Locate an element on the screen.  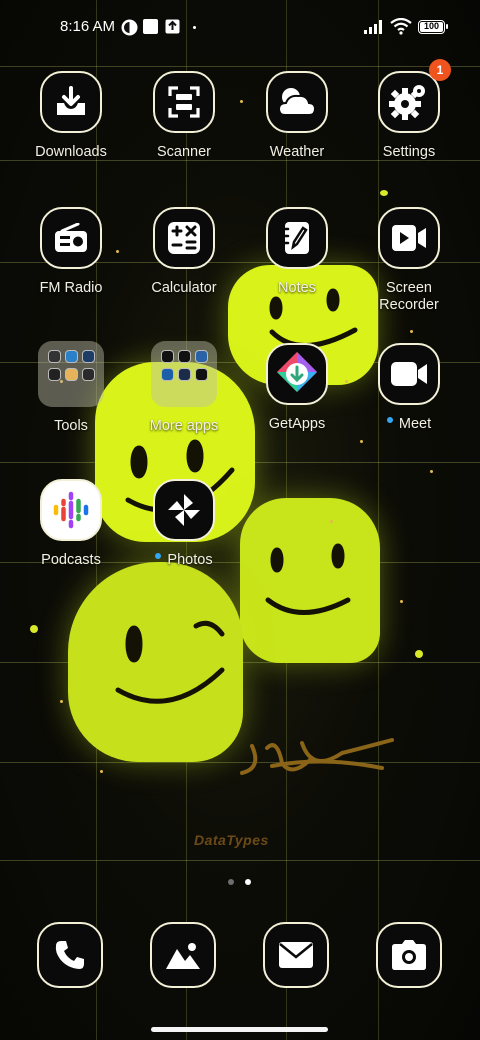
app-label: Photos is located at coordinates (184, 560).